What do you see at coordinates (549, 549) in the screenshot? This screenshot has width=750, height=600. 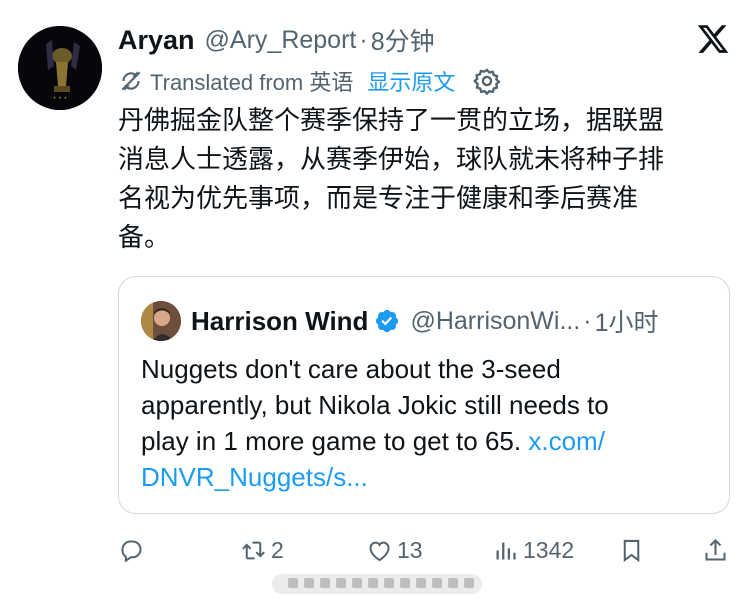 I see `view-count: 1342` at bounding box center [549, 549].